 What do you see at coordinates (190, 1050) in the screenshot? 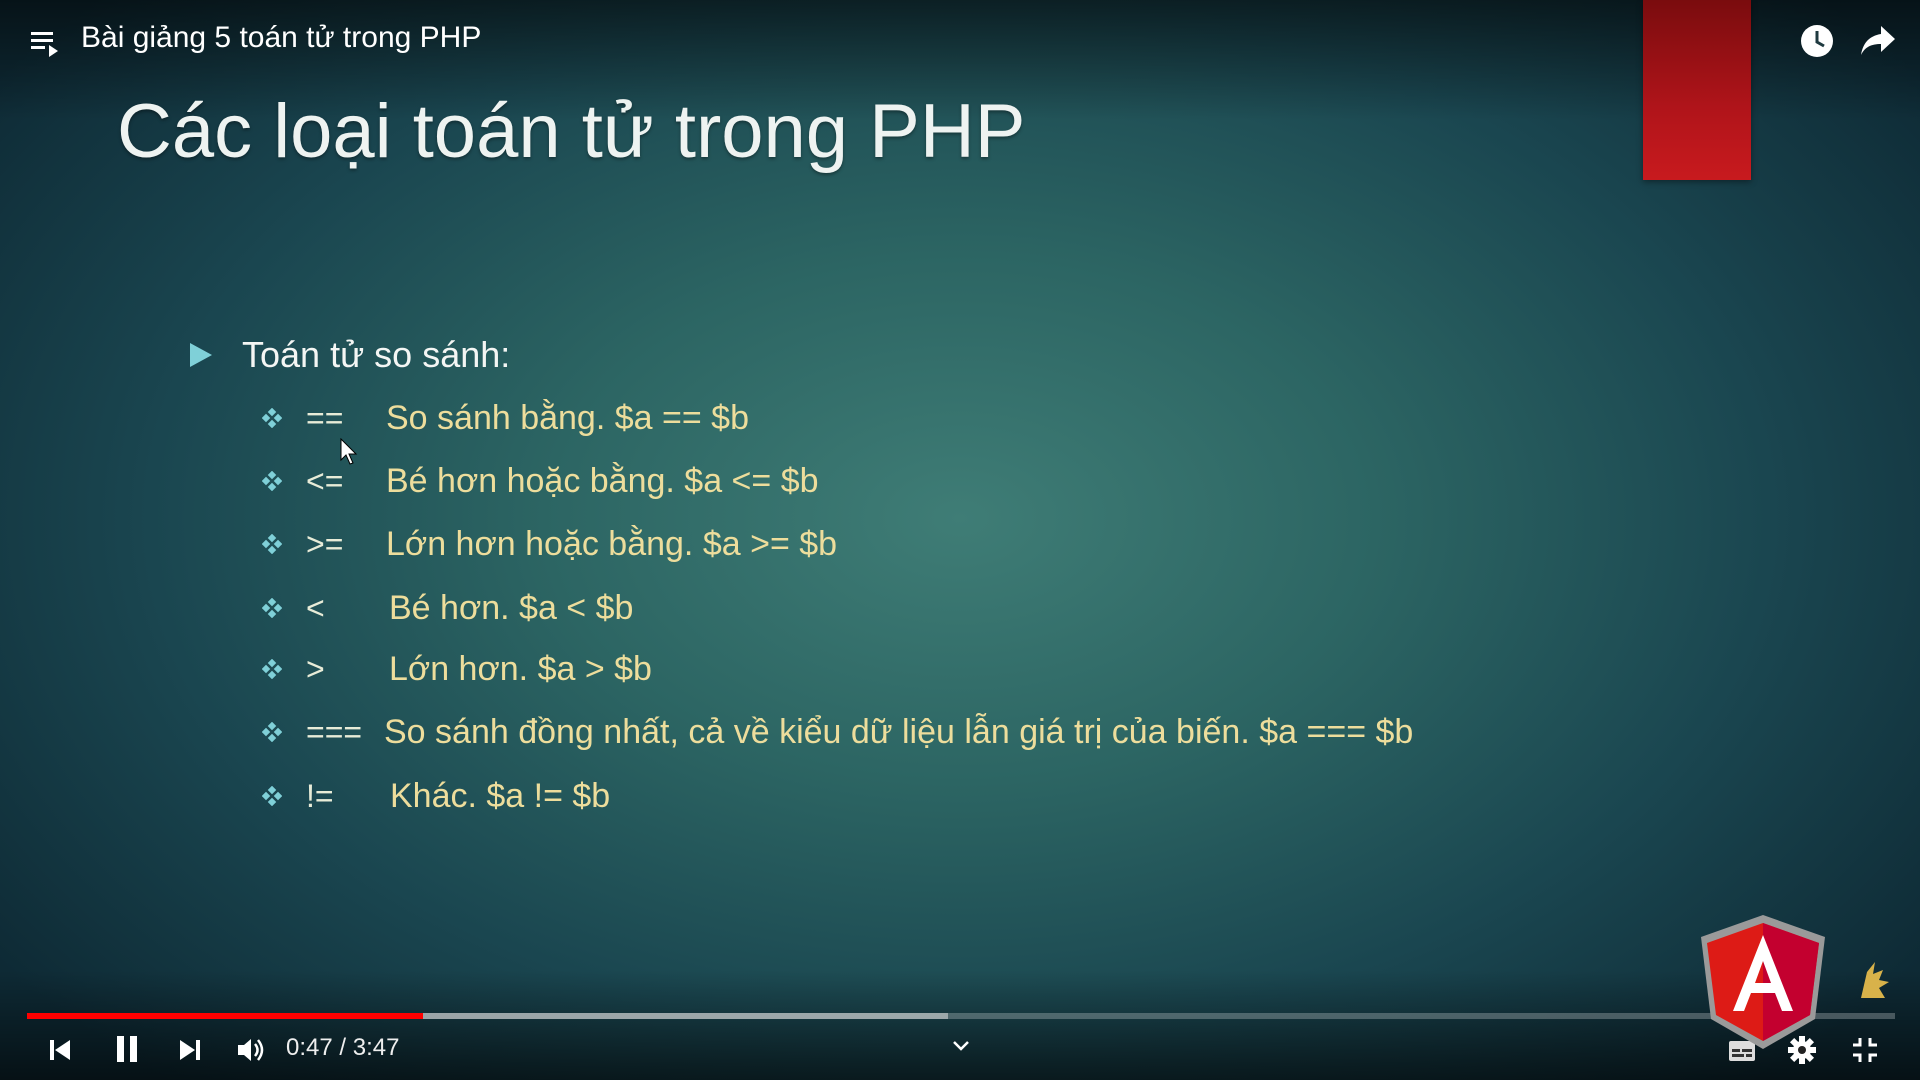
I see `next-icon` at bounding box center [190, 1050].